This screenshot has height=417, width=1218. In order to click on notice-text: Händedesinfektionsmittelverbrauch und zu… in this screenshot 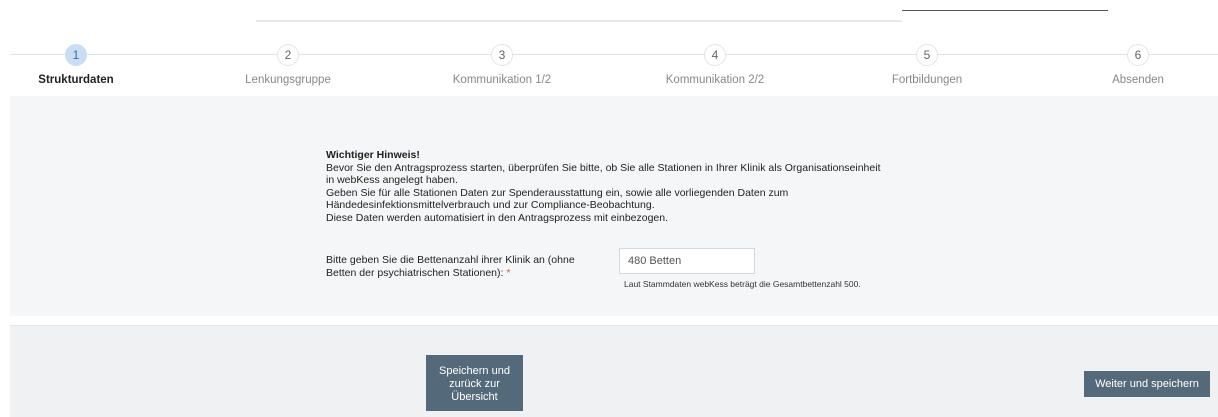, I will do `click(490, 205)`.